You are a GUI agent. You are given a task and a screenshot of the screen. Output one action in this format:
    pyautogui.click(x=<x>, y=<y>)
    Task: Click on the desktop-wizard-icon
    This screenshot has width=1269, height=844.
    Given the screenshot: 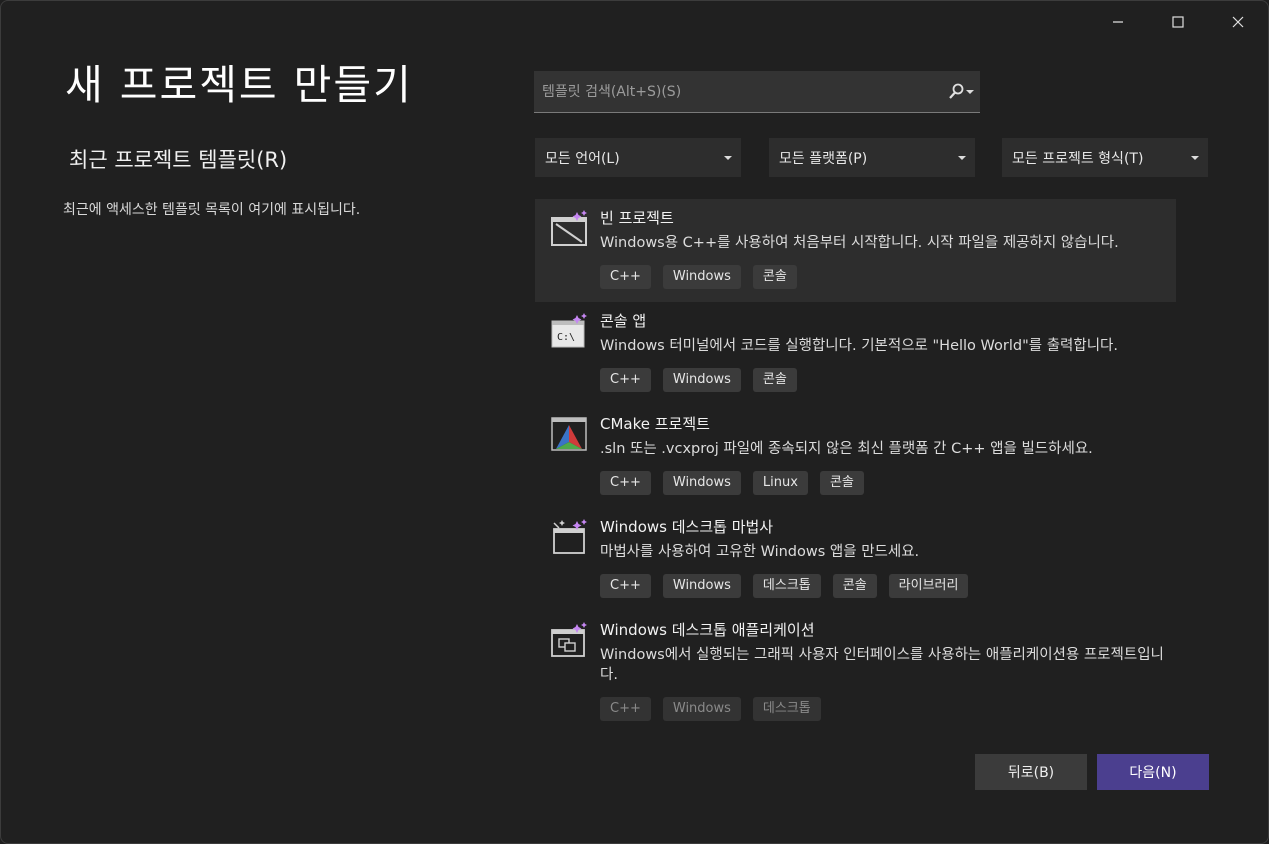 What is the action you would take?
    pyautogui.click(x=570, y=536)
    